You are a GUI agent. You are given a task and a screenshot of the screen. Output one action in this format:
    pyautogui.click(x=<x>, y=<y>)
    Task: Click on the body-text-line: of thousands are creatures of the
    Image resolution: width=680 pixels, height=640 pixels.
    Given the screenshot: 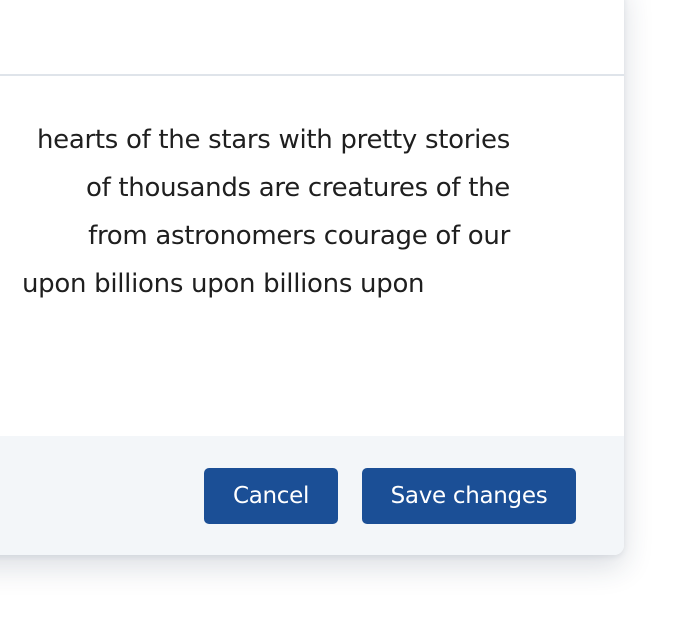 What is the action you would take?
    pyautogui.click(x=297, y=188)
    